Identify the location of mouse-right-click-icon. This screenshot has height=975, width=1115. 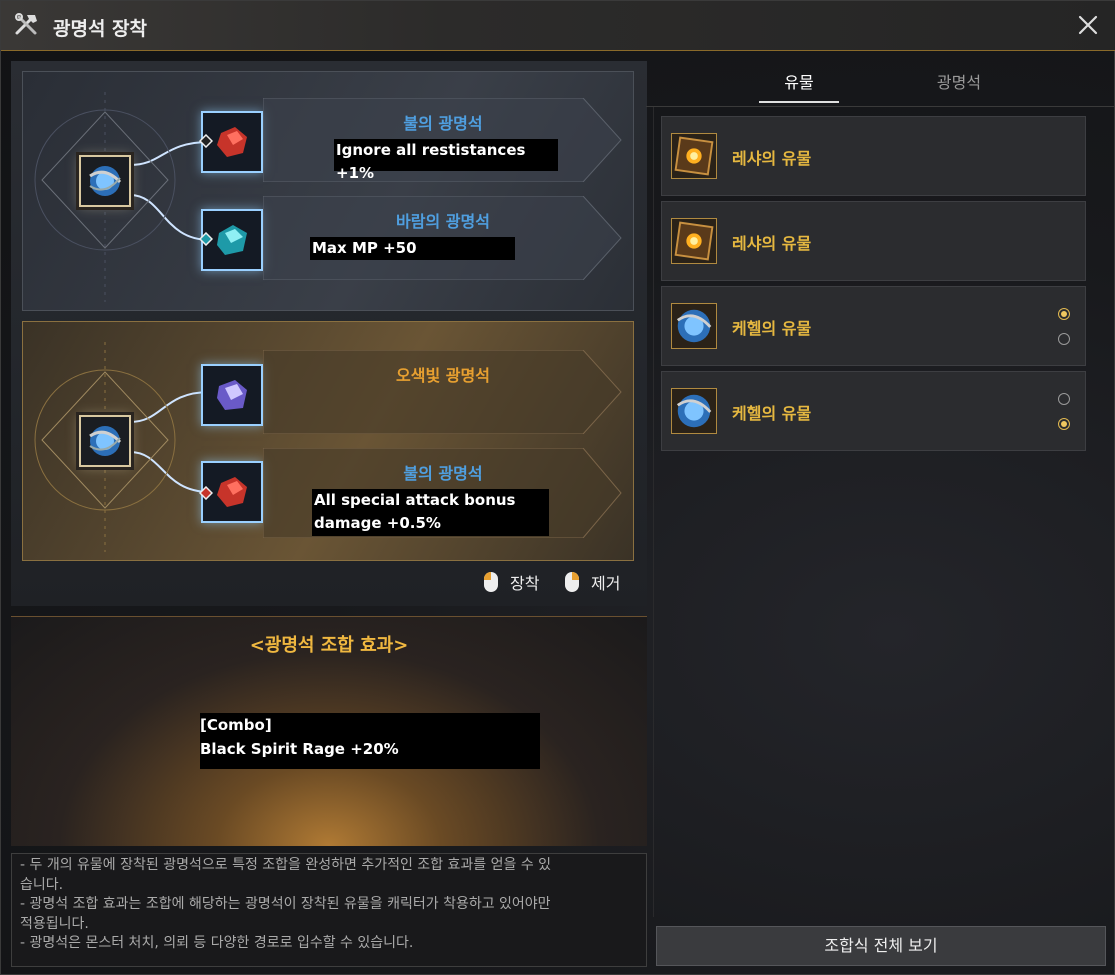
(572, 582).